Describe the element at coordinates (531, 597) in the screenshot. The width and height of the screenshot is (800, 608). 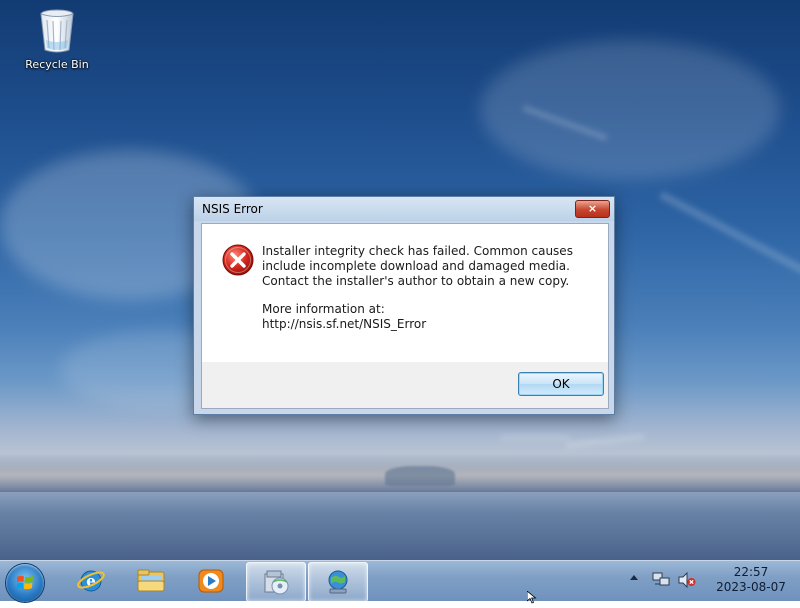
I see `mouse-cursor-icon` at that location.